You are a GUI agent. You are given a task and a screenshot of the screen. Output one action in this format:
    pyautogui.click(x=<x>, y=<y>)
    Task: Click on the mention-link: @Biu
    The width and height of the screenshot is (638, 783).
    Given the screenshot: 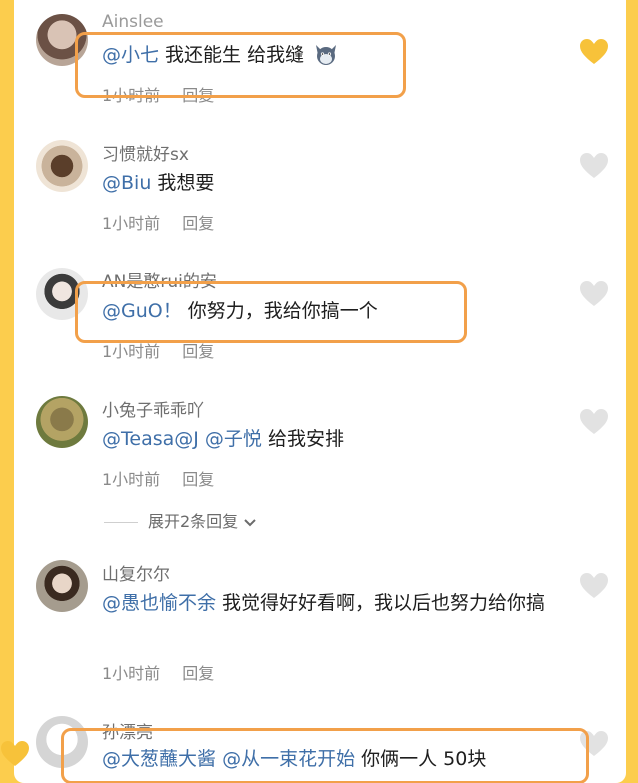 What is the action you would take?
    pyautogui.click(x=126, y=183)
    